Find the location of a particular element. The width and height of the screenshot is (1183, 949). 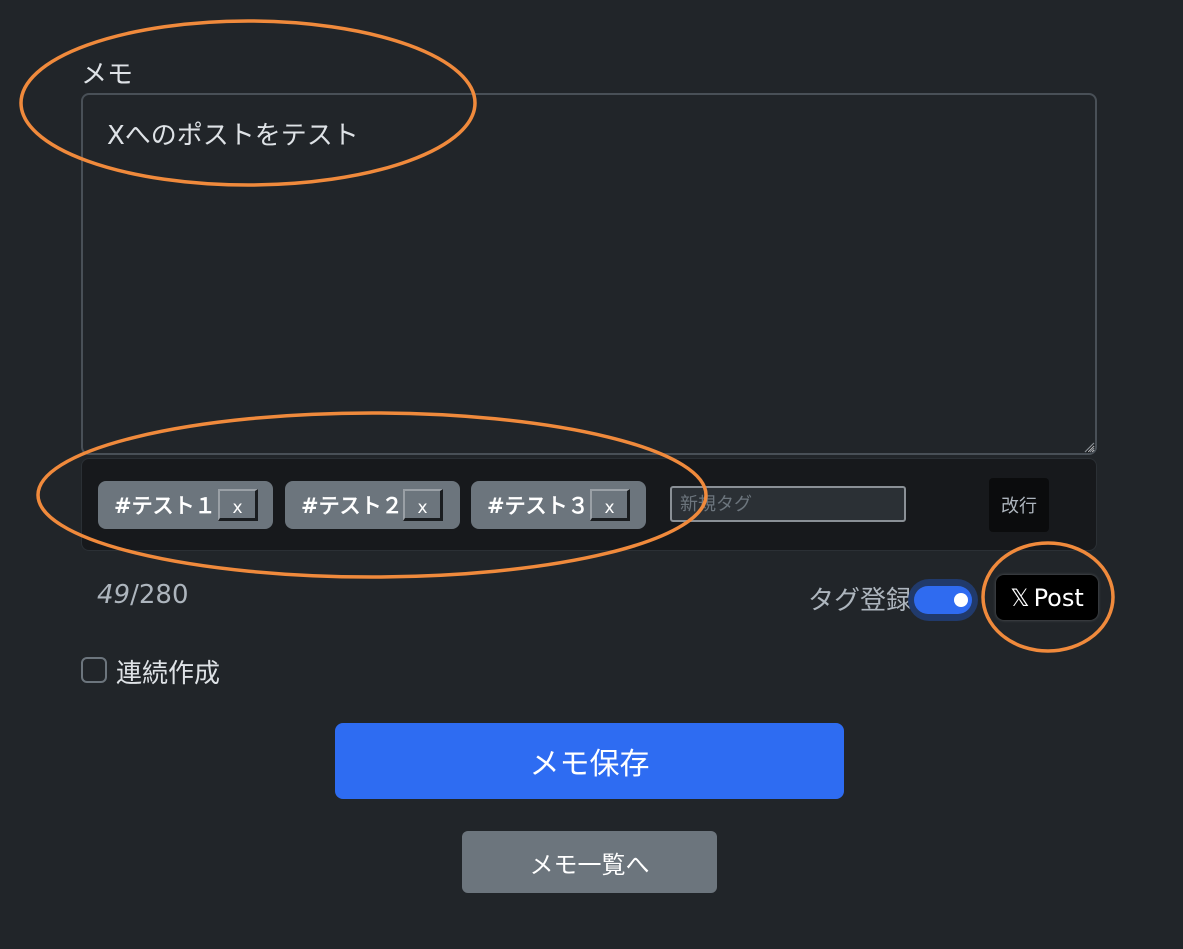

character-counter: 49/280 is located at coordinates (143, 595).